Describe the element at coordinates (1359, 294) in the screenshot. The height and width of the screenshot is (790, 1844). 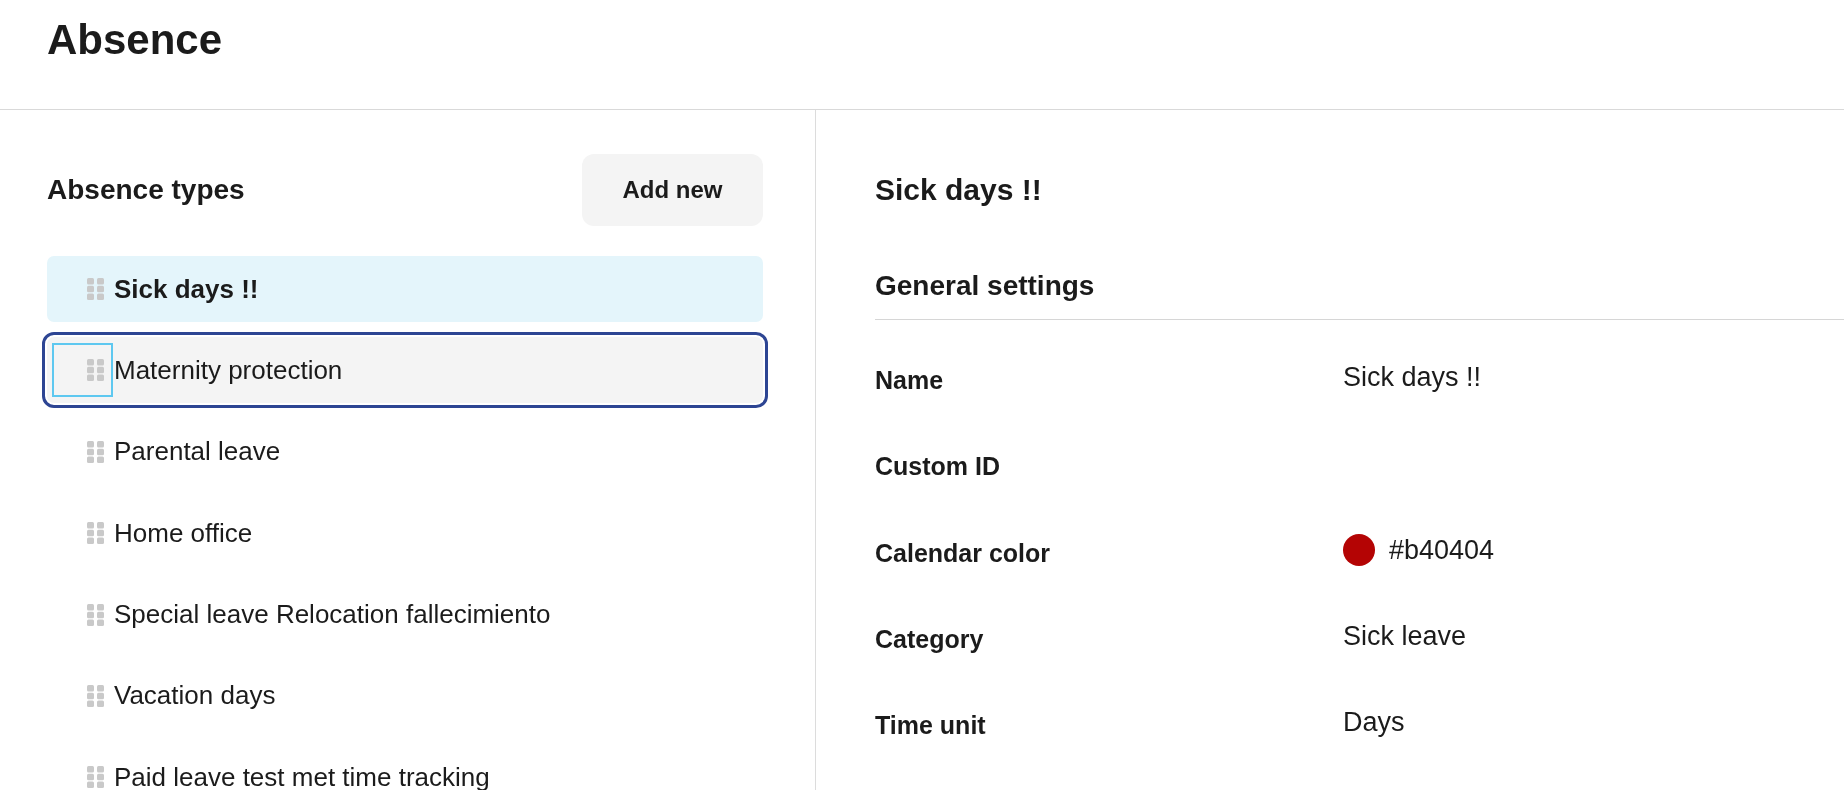
I see `settings-section-title: General settings` at that location.